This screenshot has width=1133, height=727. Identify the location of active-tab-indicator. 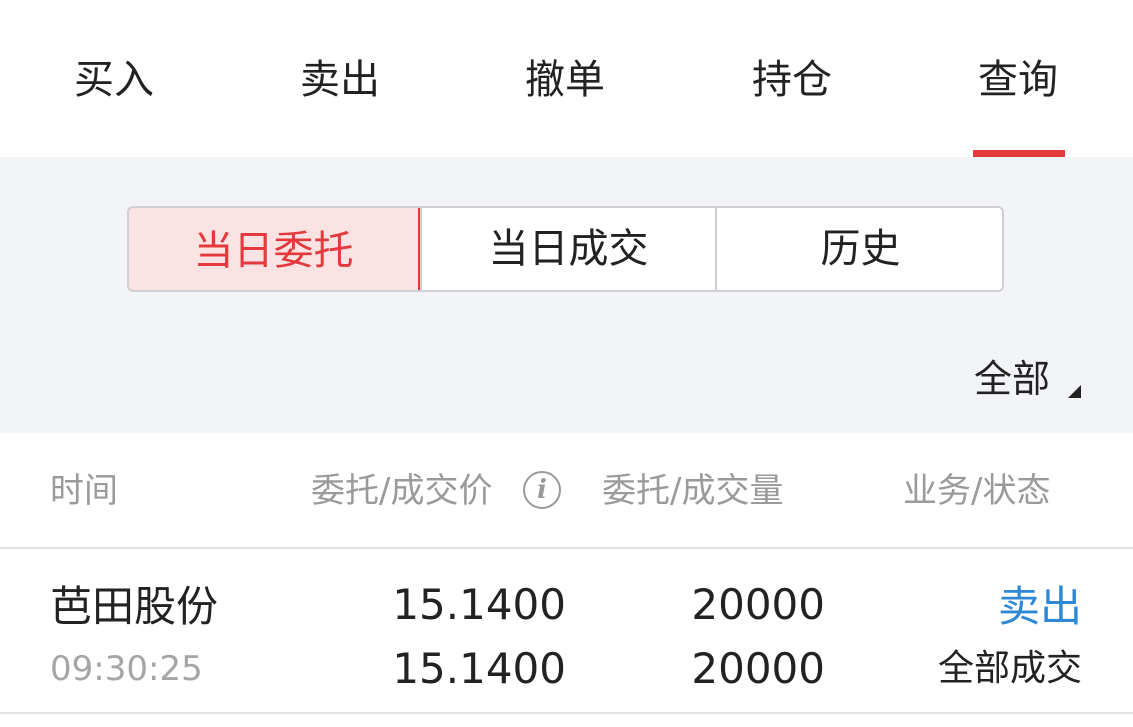
(1019, 153).